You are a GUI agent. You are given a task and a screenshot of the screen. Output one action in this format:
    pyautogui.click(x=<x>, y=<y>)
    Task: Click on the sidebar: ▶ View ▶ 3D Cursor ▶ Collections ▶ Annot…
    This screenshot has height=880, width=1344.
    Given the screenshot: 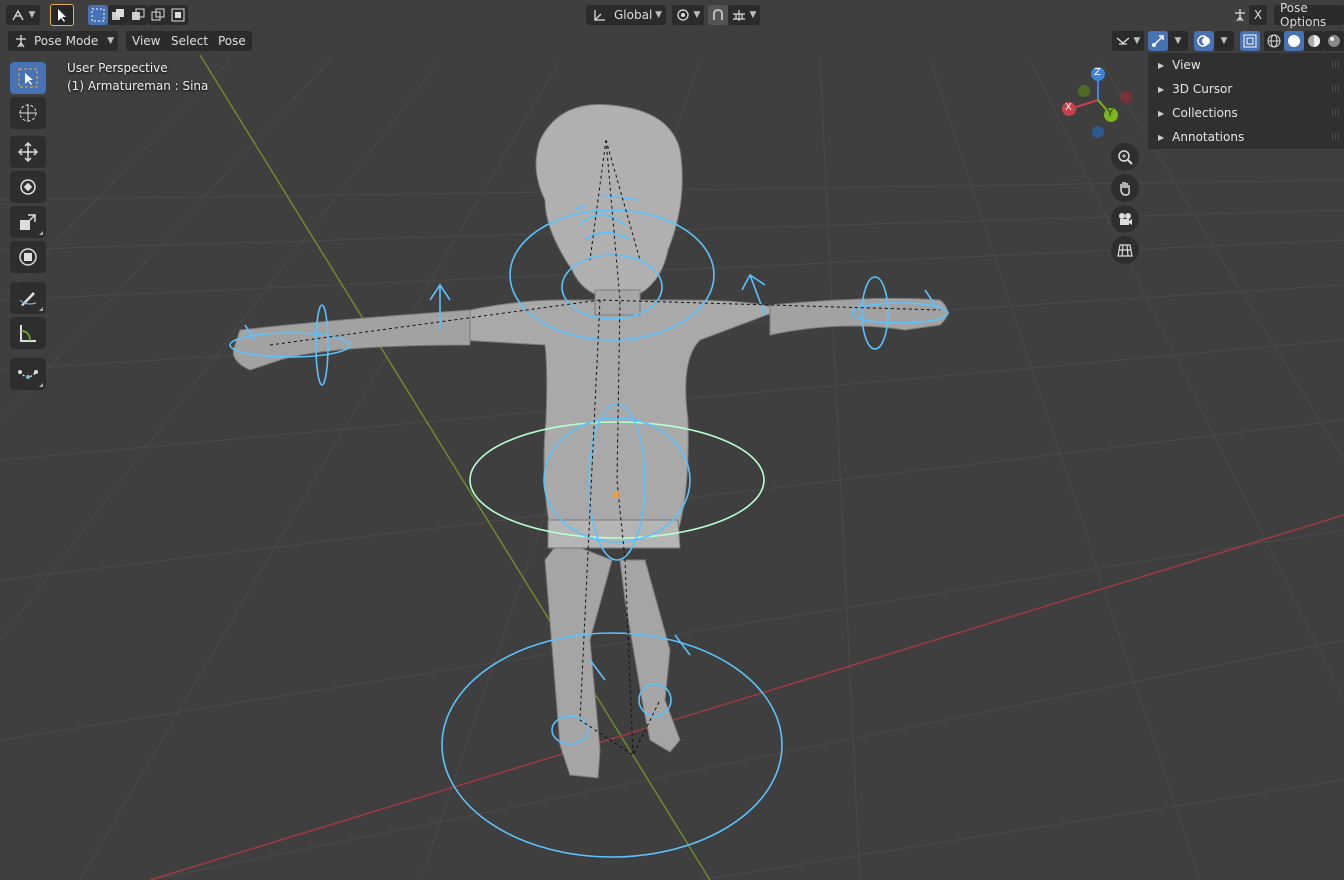 What is the action you would take?
    pyautogui.click(x=1246, y=101)
    